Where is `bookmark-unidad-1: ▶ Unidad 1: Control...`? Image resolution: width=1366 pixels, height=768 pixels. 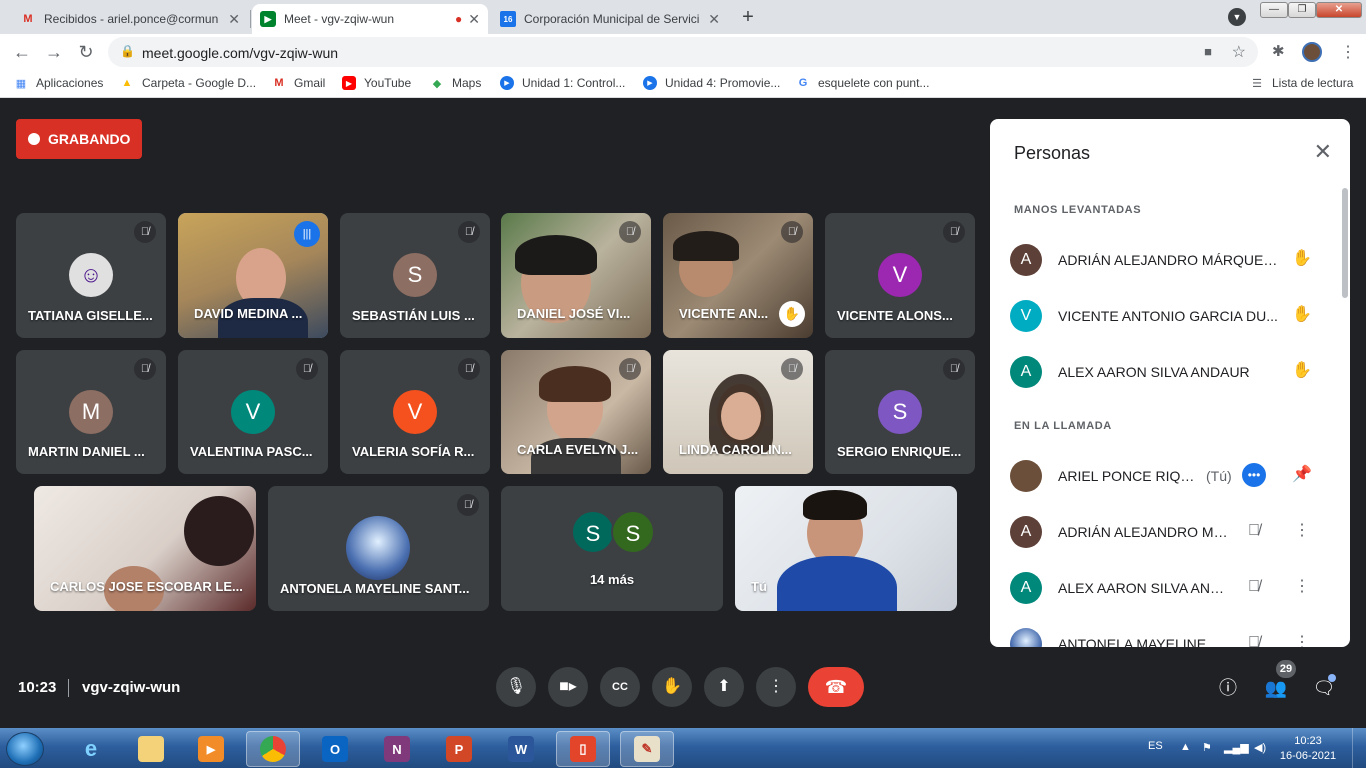 bookmark-unidad-1: ▶ Unidad 1: Control... is located at coordinates (562, 83).